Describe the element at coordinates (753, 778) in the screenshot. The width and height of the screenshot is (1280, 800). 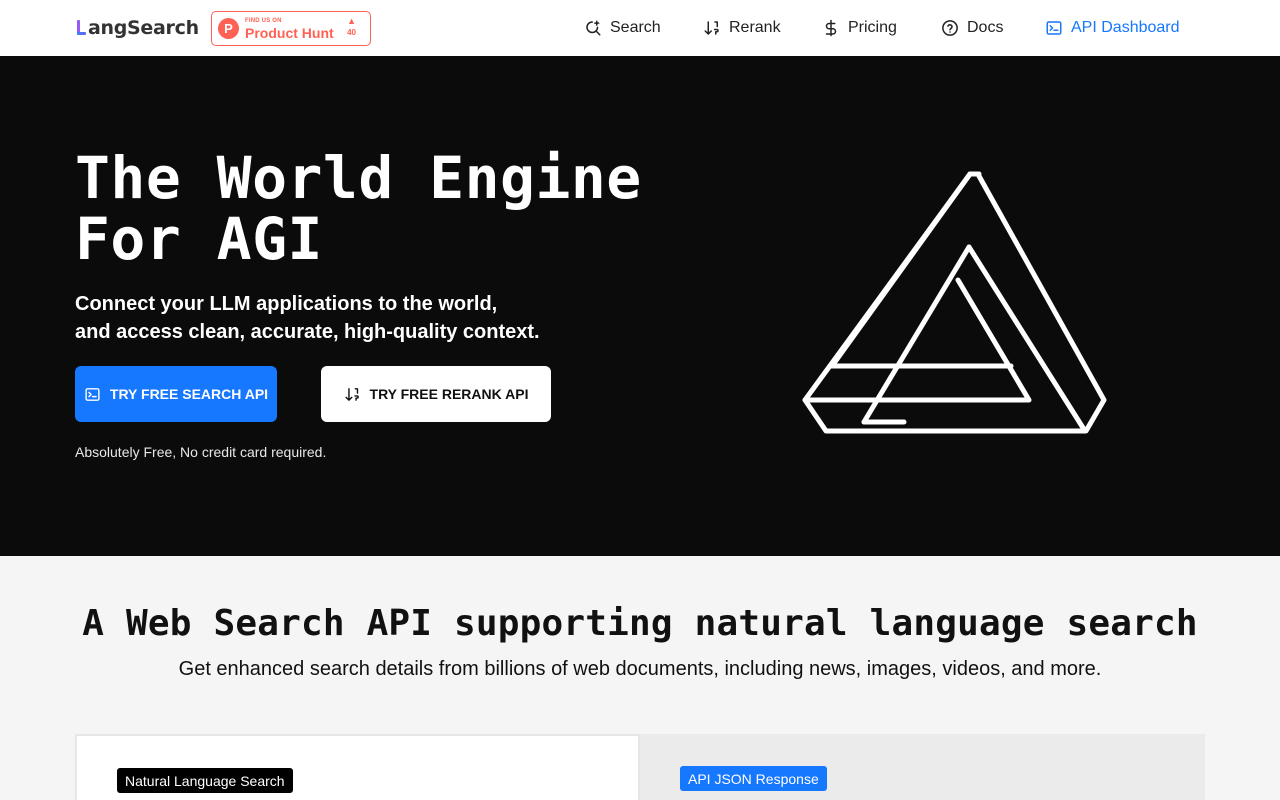
I see `api-json-response-tag: API JSON Response` at that location.